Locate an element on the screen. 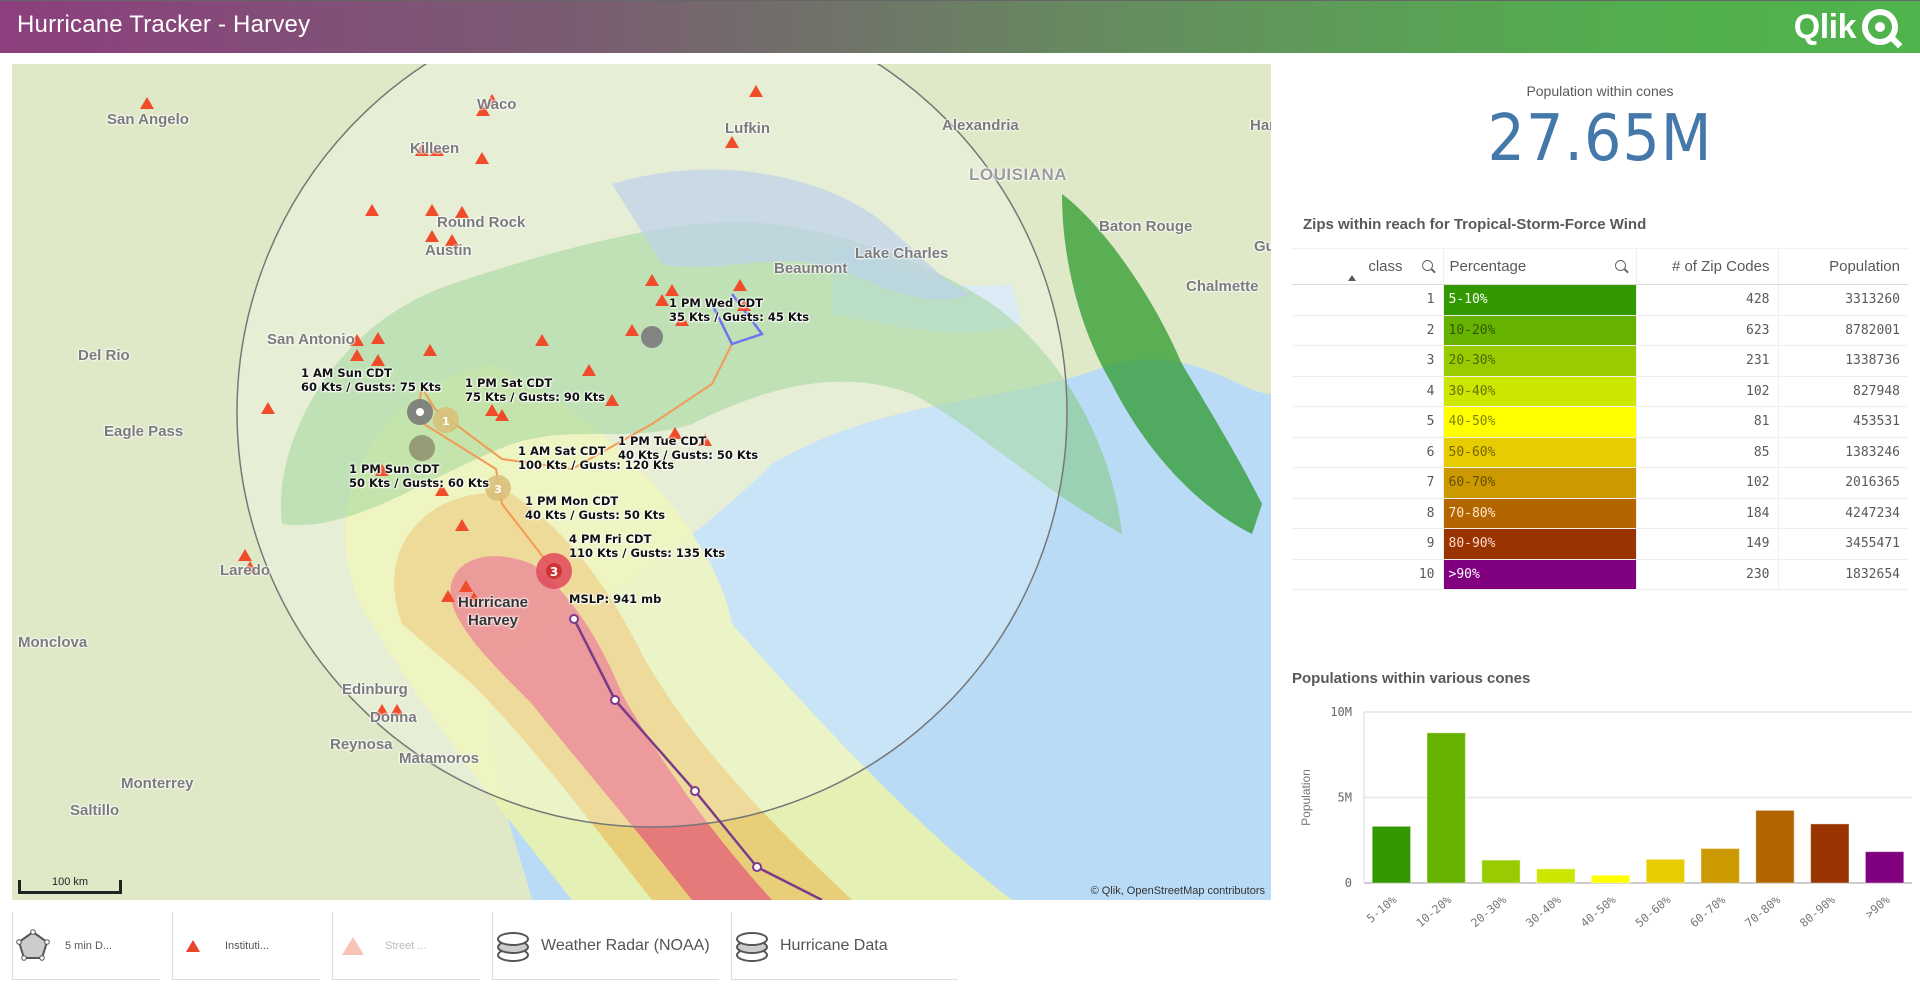 This screenshot has height=995, width=1920. table-row: 10 >90% 230 1832654 is located at coordinates (1600, 574).